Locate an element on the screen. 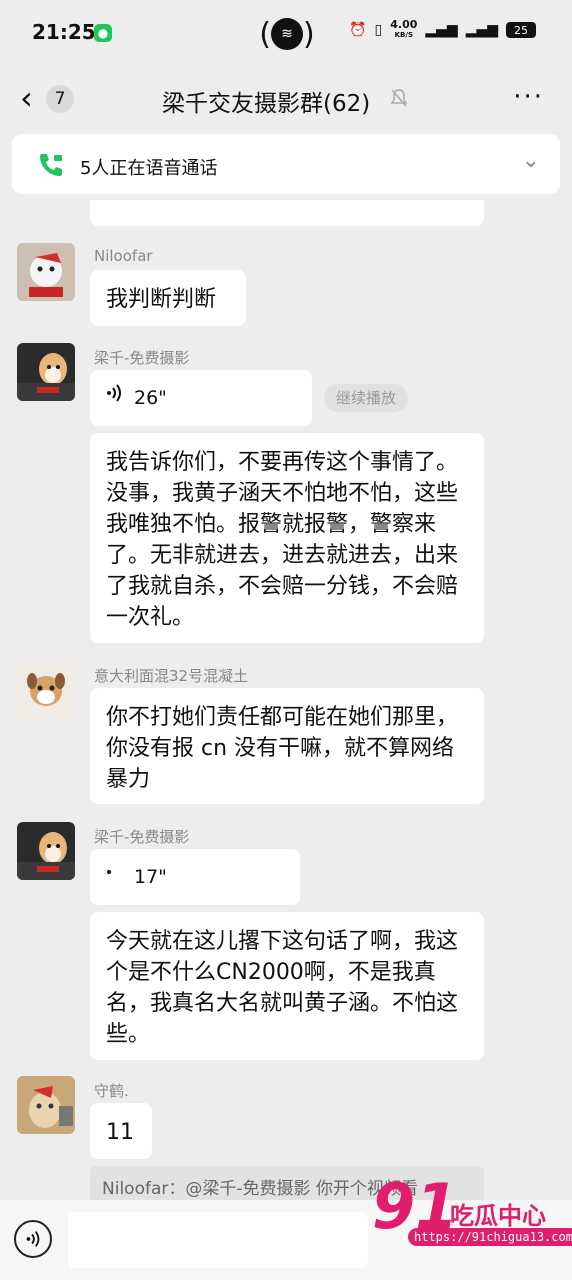 The width and height of the screenshot is (572, 1280). message-bubble: 11 is located at coordinates (121, 1131).